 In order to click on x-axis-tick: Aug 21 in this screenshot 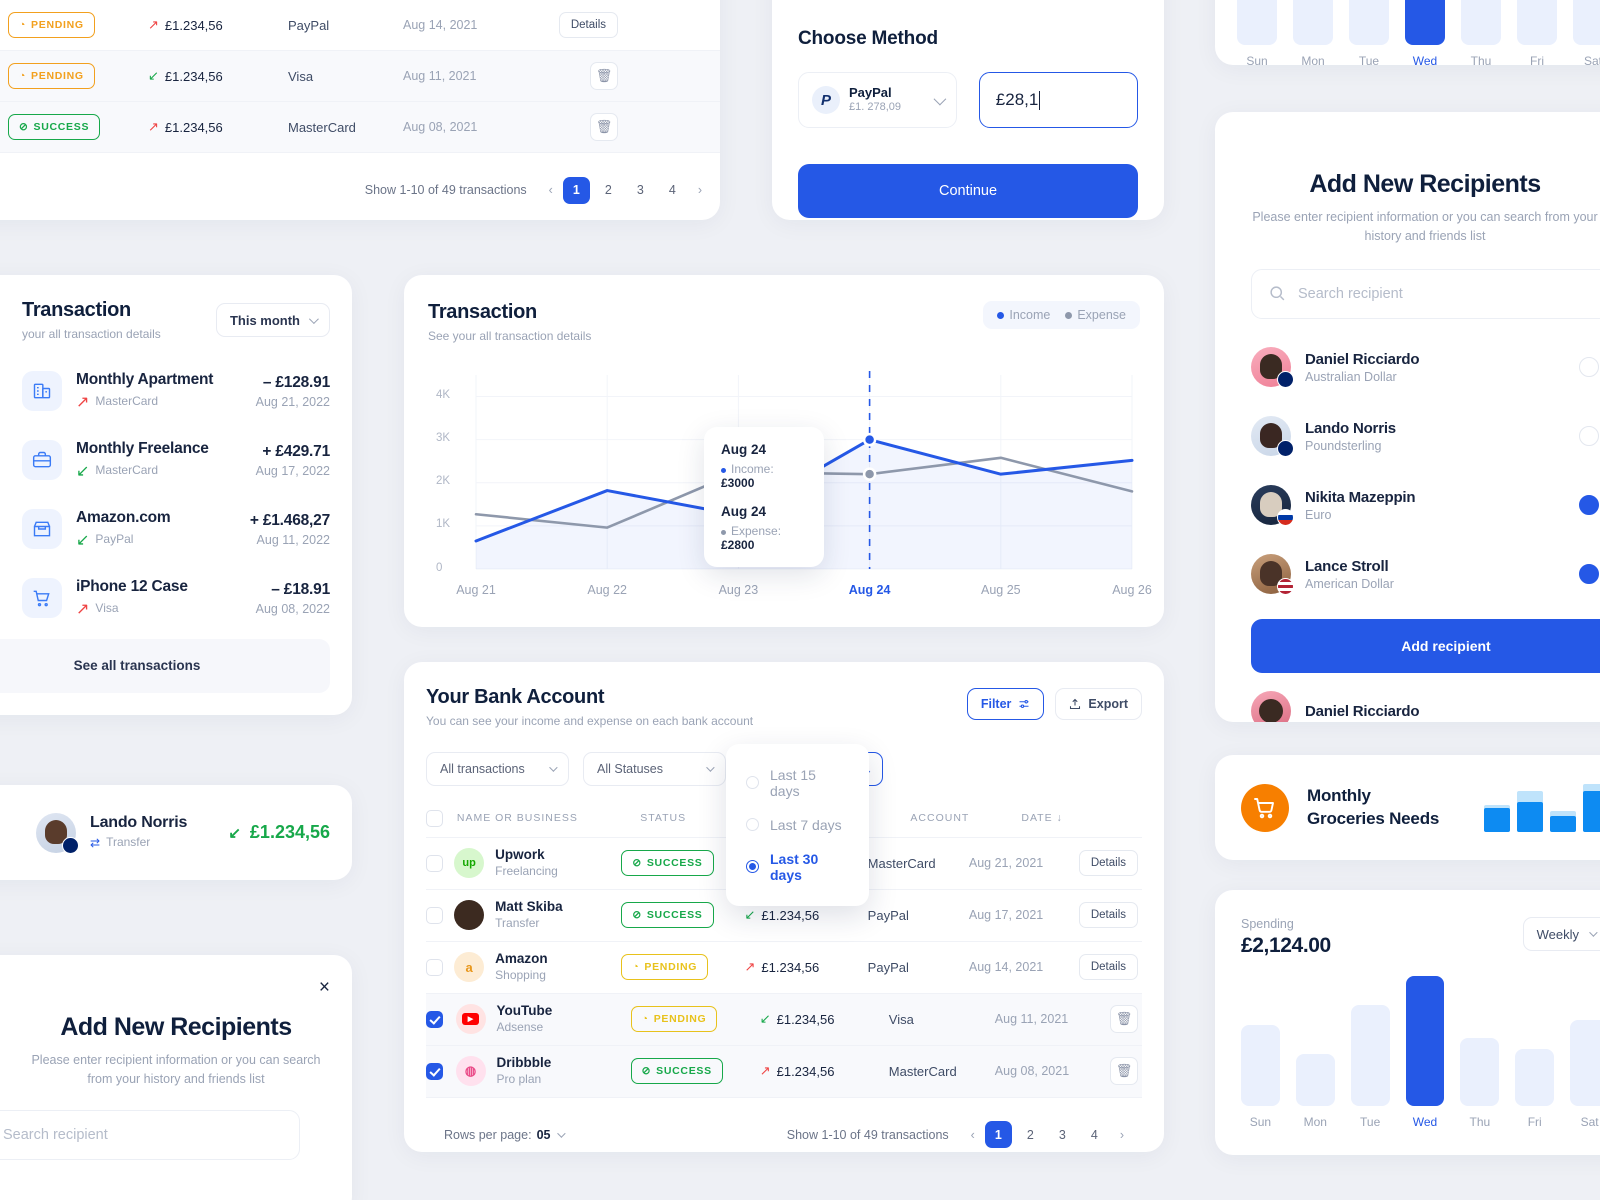, I will do `click(476, 590)`.